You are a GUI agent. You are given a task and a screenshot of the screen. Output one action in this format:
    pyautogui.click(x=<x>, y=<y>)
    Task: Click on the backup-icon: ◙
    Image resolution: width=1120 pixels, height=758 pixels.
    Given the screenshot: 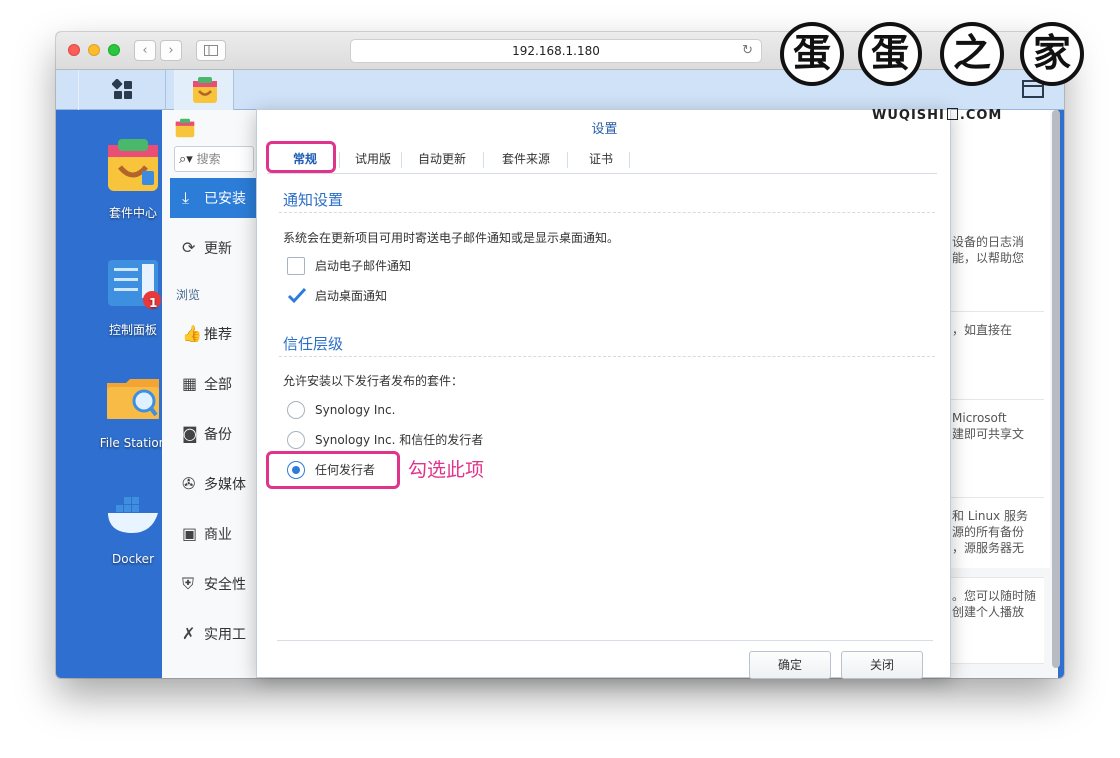 What is the action you would take?
    pyautogui.click(x=190, y=433)
    